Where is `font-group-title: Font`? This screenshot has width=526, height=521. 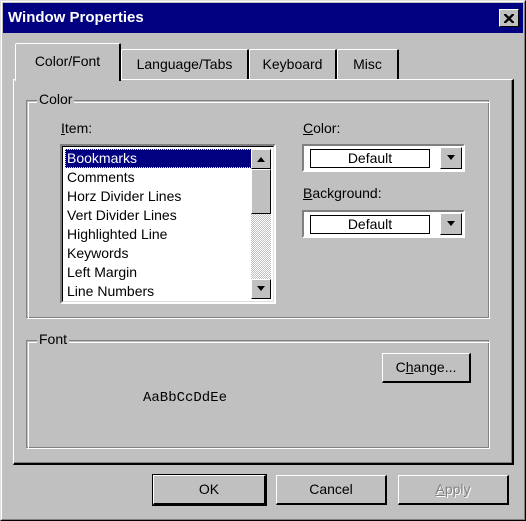 font-group-title: Font is located at coordinates (53, 339).